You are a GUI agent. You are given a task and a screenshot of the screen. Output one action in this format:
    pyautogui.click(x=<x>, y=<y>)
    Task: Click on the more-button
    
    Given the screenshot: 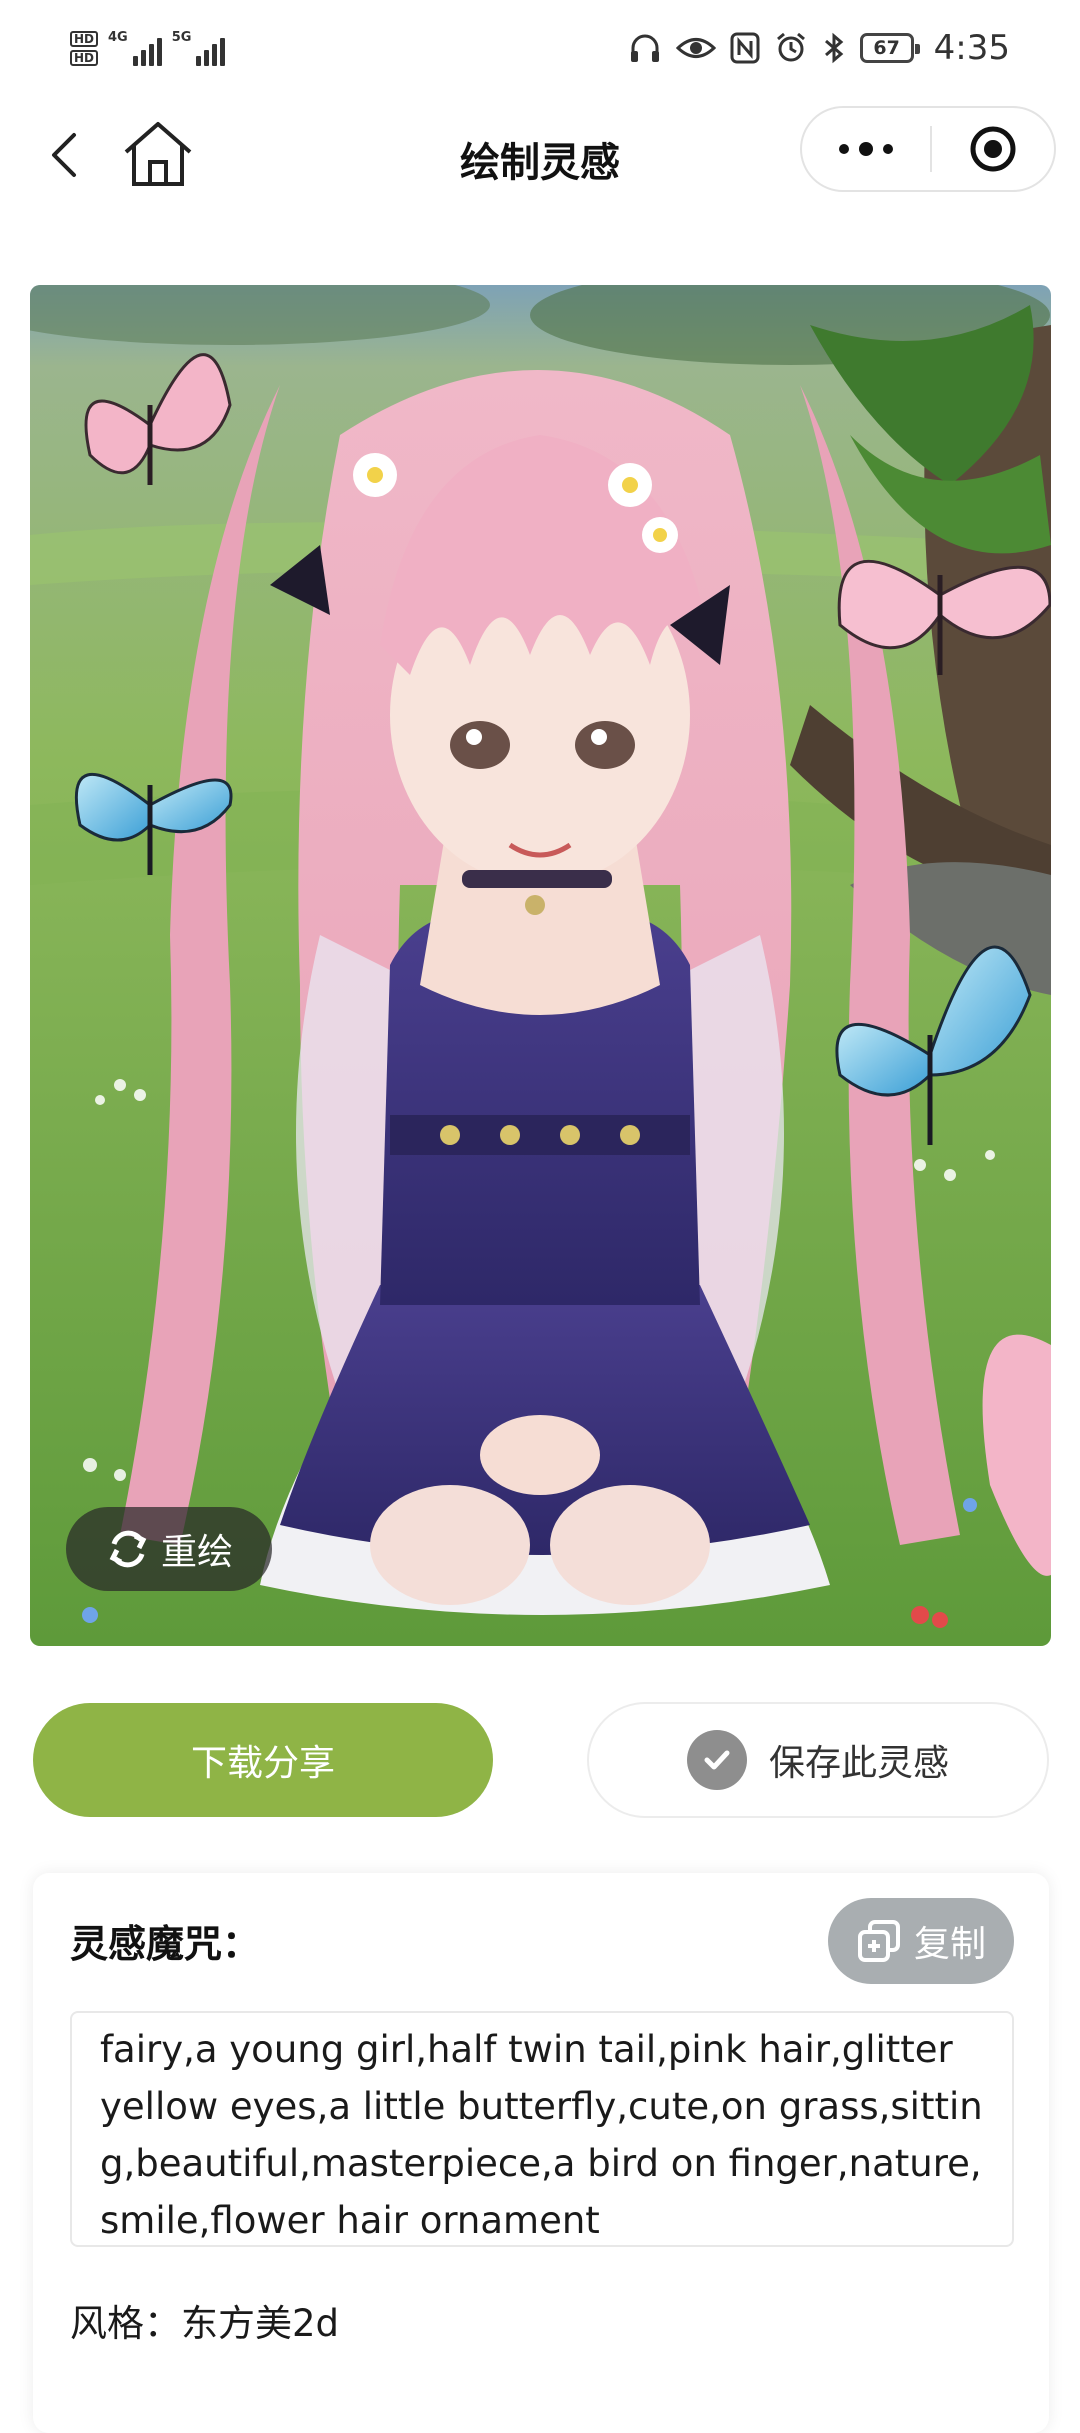 What is the action you would take?
    pyautogui.click(x=866, y=149)
    